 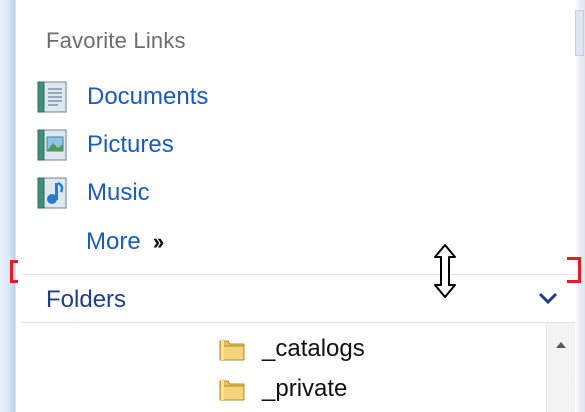 I want to click on double-chevron-right-icon: ››, so click(x=158, y=241).